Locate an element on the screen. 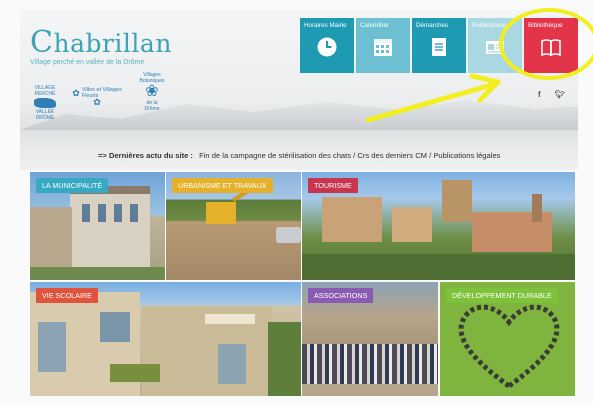  site-subtitle: Village perché en vallée de la Drôme is located at coordinates (87, 62).